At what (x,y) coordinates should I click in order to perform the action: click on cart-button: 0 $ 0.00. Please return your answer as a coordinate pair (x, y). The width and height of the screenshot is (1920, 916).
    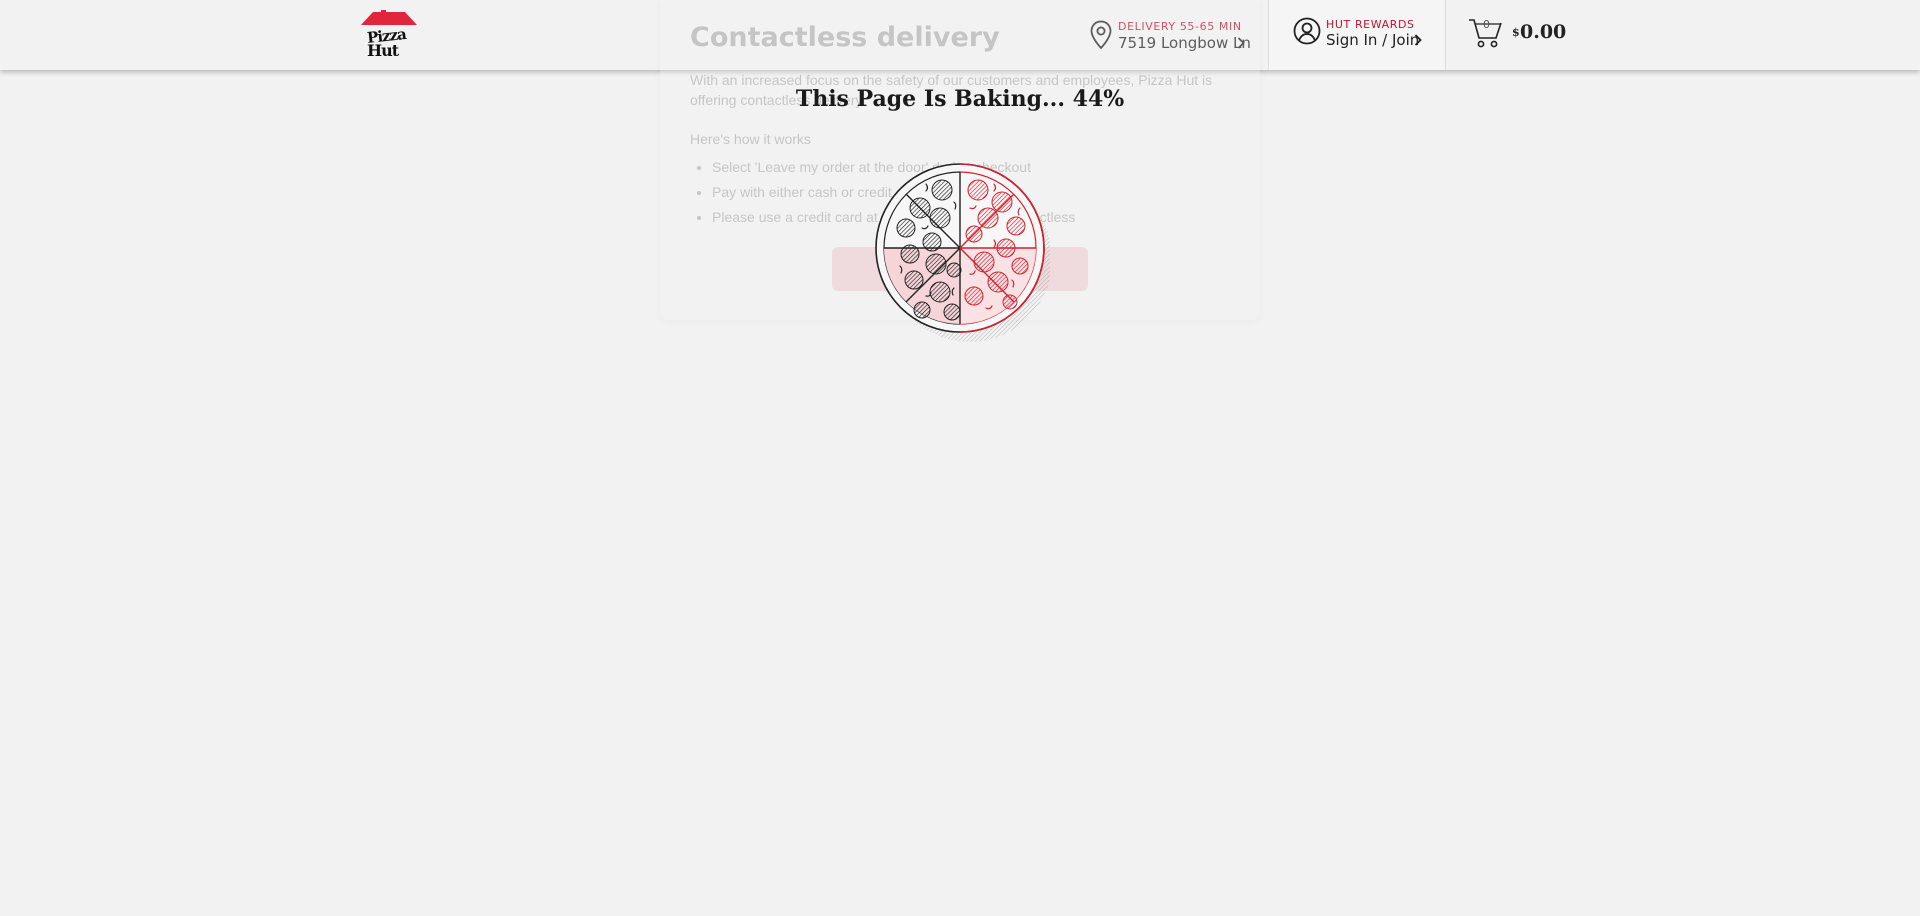
    Looking at the image, I should click on (1518, 35).